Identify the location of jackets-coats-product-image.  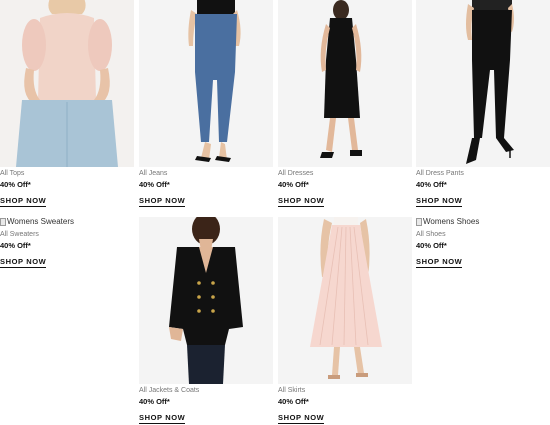
(206, 300).